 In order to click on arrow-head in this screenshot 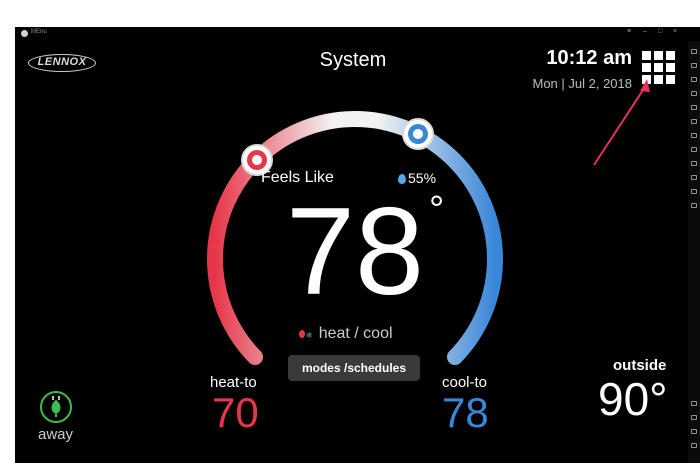, I will do `click(645, 85)`.